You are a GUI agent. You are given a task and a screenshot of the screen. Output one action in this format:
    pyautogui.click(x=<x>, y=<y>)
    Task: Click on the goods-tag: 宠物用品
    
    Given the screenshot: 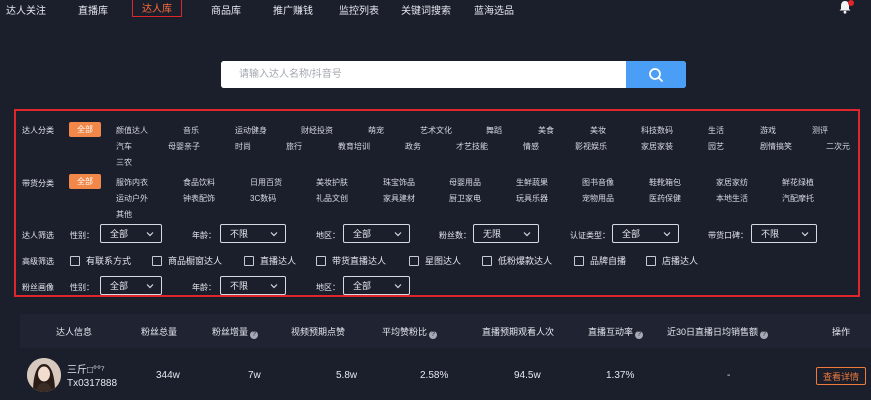 What is the action you would take?
    pyautogui.click(x=598, y=198)
    